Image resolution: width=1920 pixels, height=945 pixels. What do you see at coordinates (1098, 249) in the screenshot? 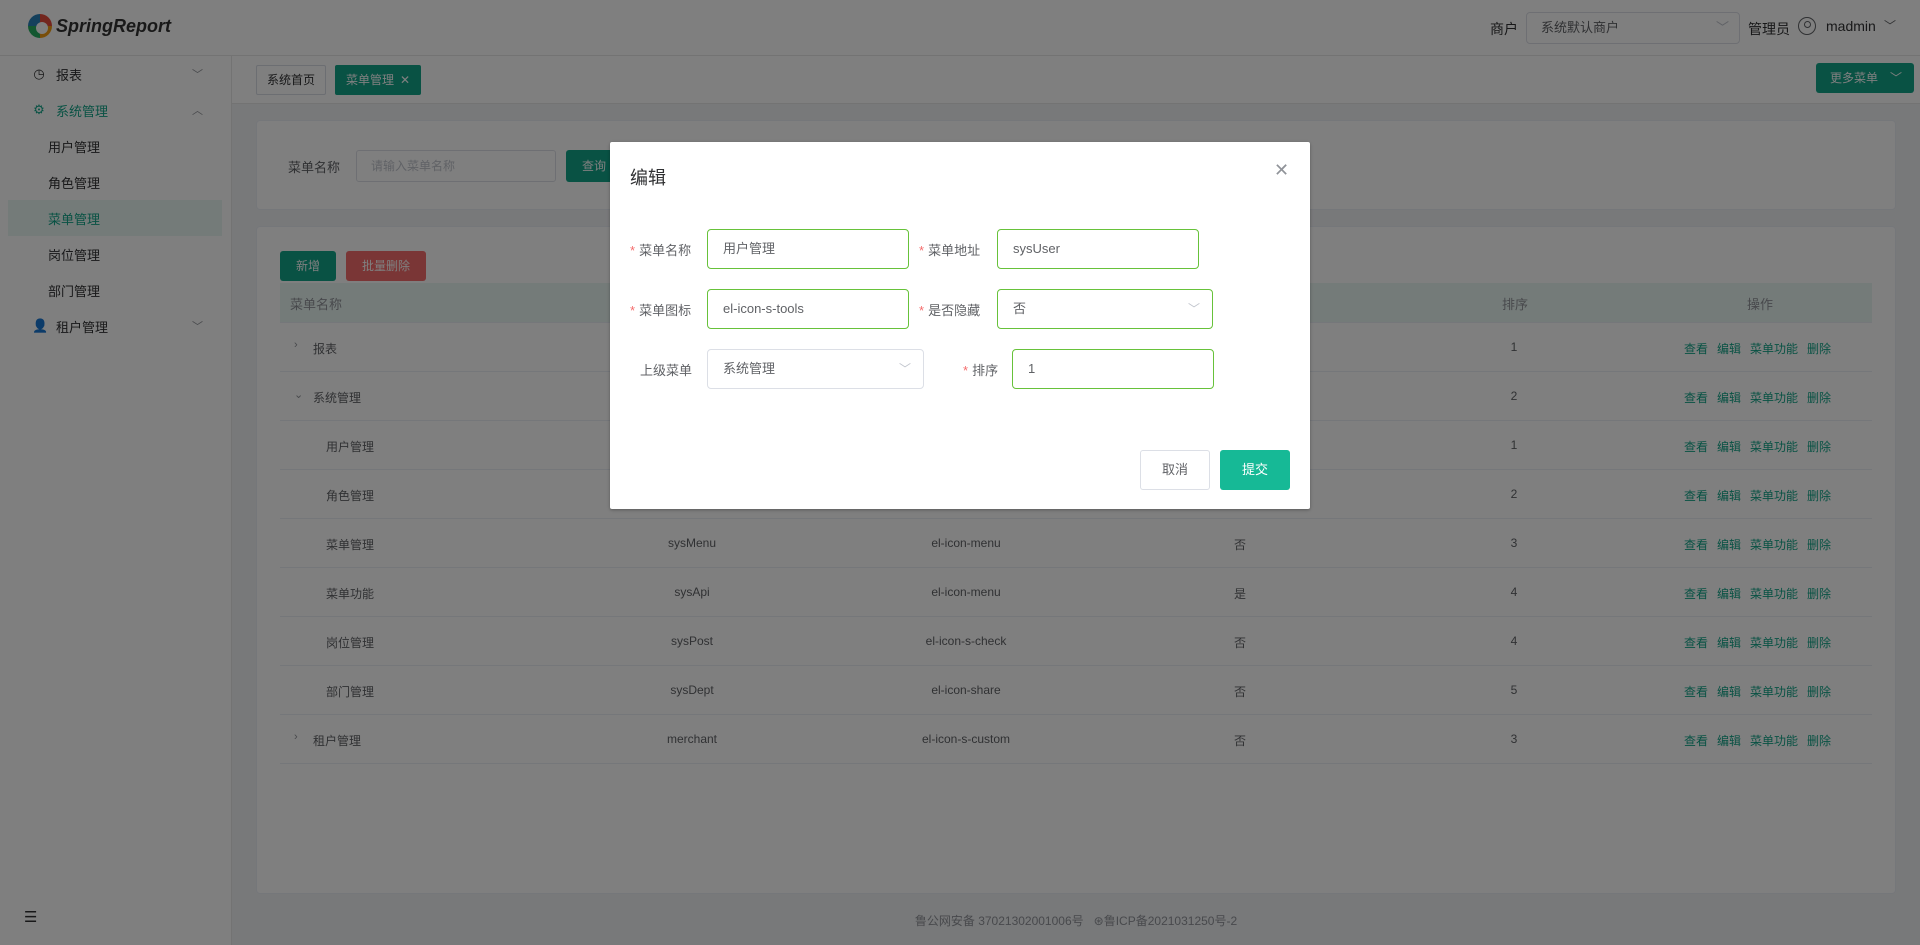
I see `menu-url-input: sysUser` at bounding box center [1098, 249].